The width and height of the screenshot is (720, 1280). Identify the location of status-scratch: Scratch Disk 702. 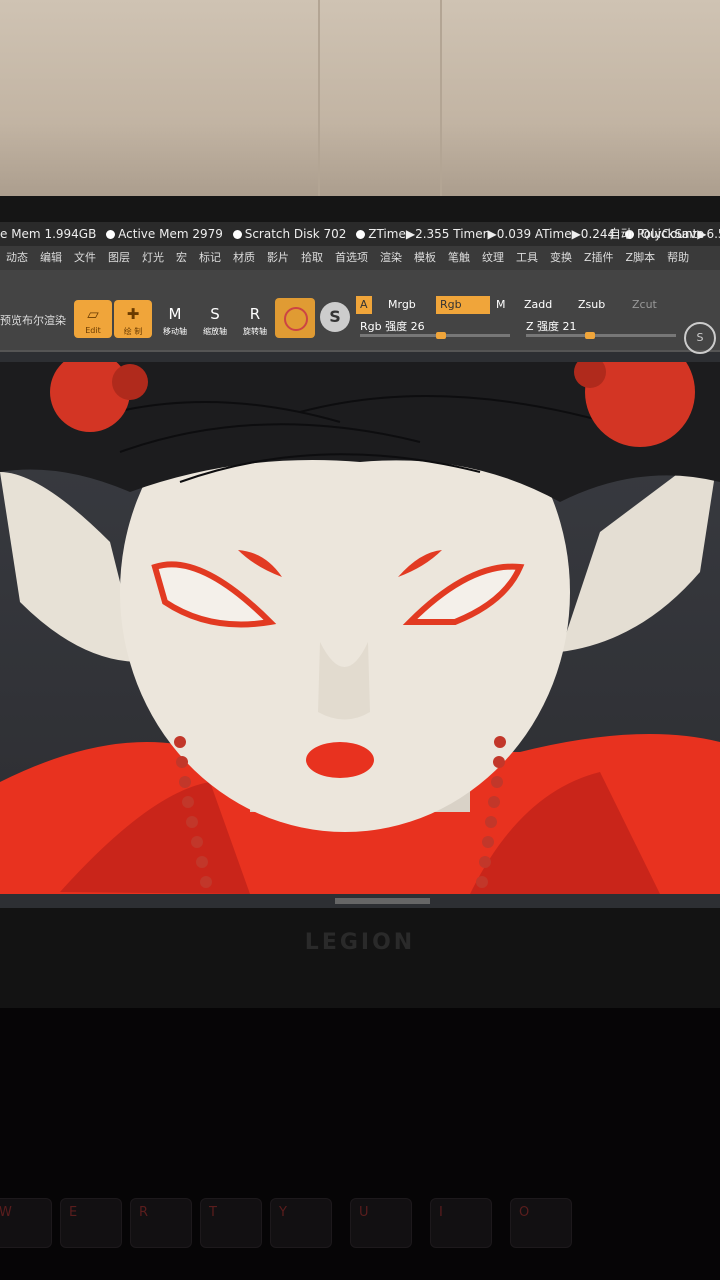
(295, 234).